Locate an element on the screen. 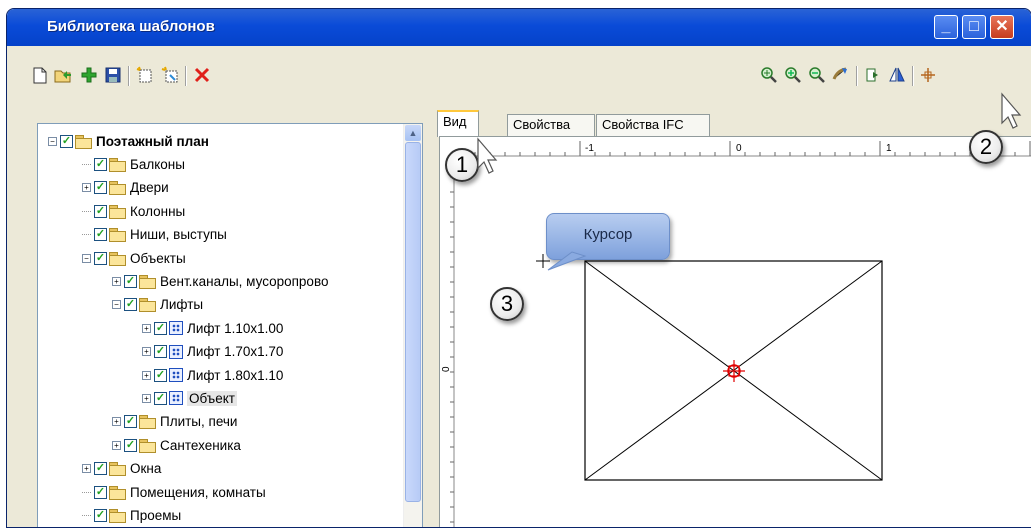 The width and height of the screenshot is (1031, 528). tree-item: + ✓ Сантехеника is located at coordinates (176, 445).